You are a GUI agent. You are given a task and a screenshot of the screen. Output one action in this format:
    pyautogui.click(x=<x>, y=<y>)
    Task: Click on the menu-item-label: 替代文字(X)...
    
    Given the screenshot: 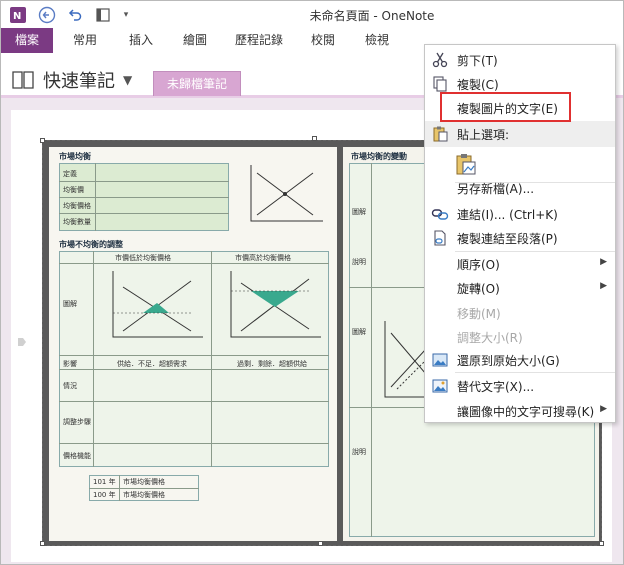 What is the action you would take?
    pyautogui.click(x=496, y=387)
    